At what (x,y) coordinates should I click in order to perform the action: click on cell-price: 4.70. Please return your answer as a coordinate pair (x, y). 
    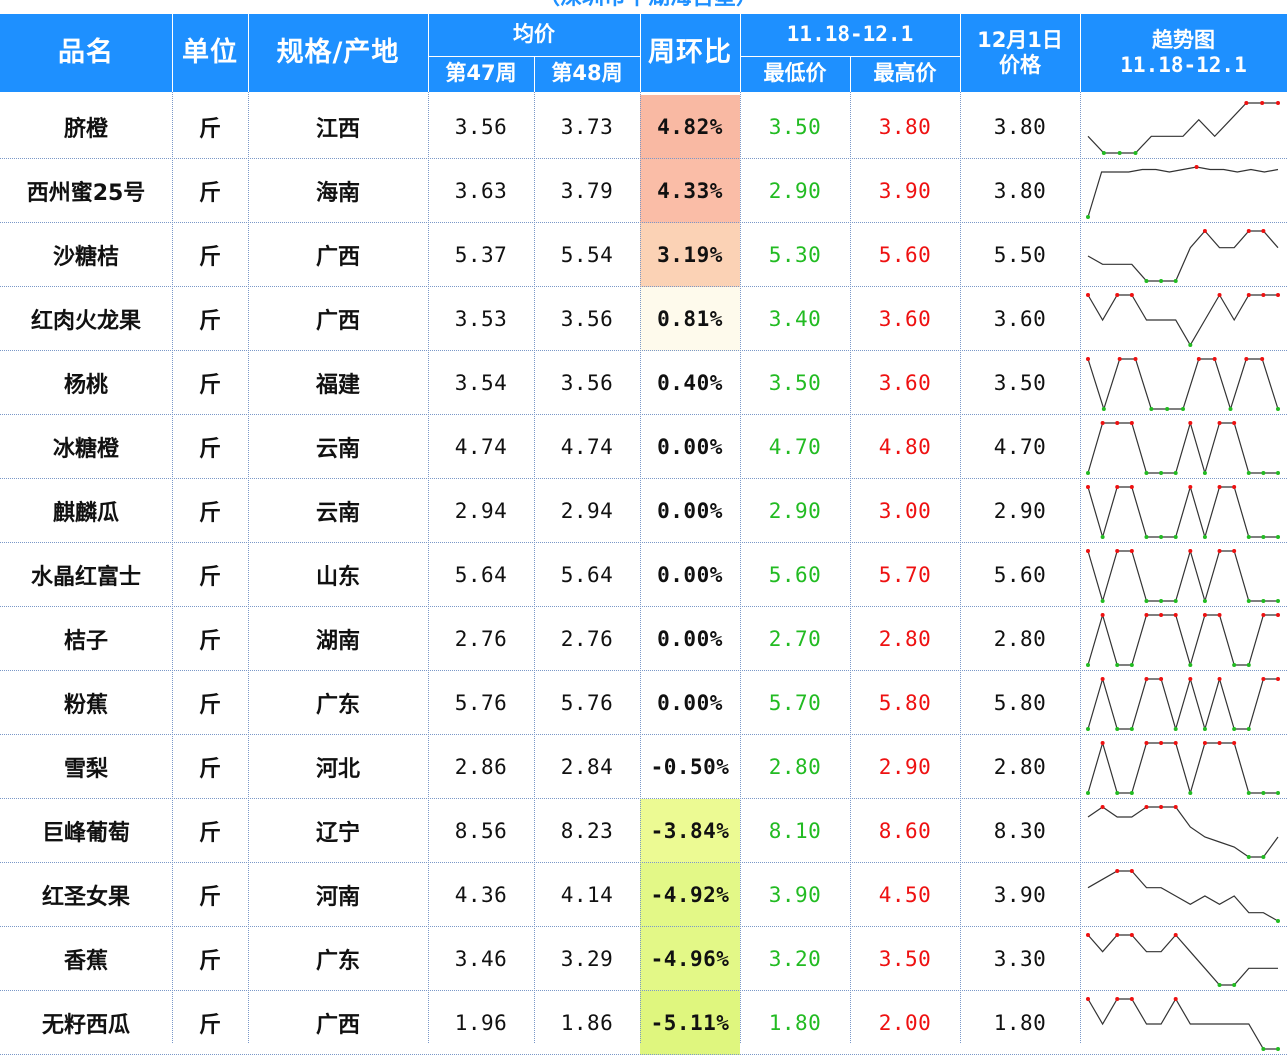
    Looking at the image, I should click on (1020, 447).